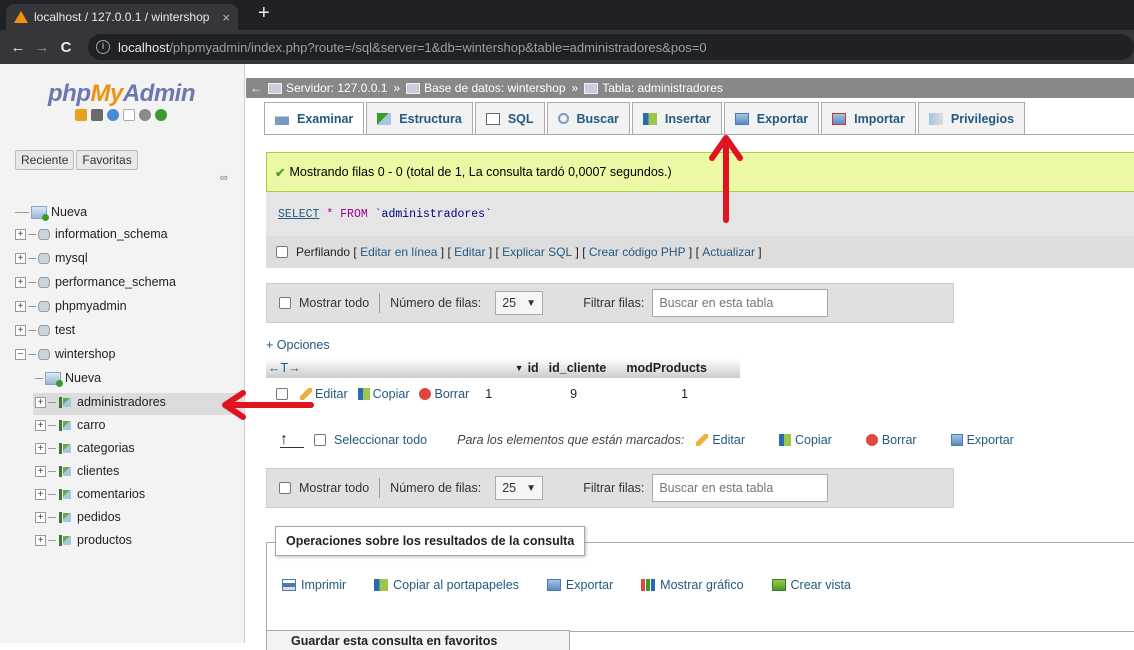 Image resolution: width=1134 pixels, height=650 pixels. What do you see at coordinates (741, 118) in the screenshot?
I see `export-icon` at bounding box center [741, 118].